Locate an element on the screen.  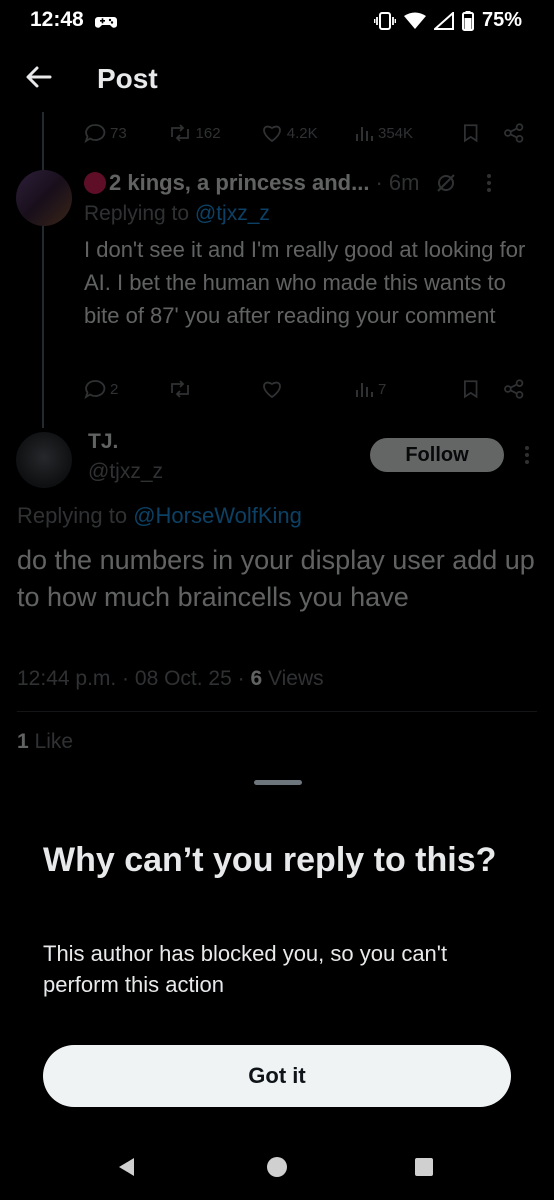
tweet-timestamp: 12:44 p.m. · 08 Oct. 25 · 6 Views is located at coordinates (170, 678).